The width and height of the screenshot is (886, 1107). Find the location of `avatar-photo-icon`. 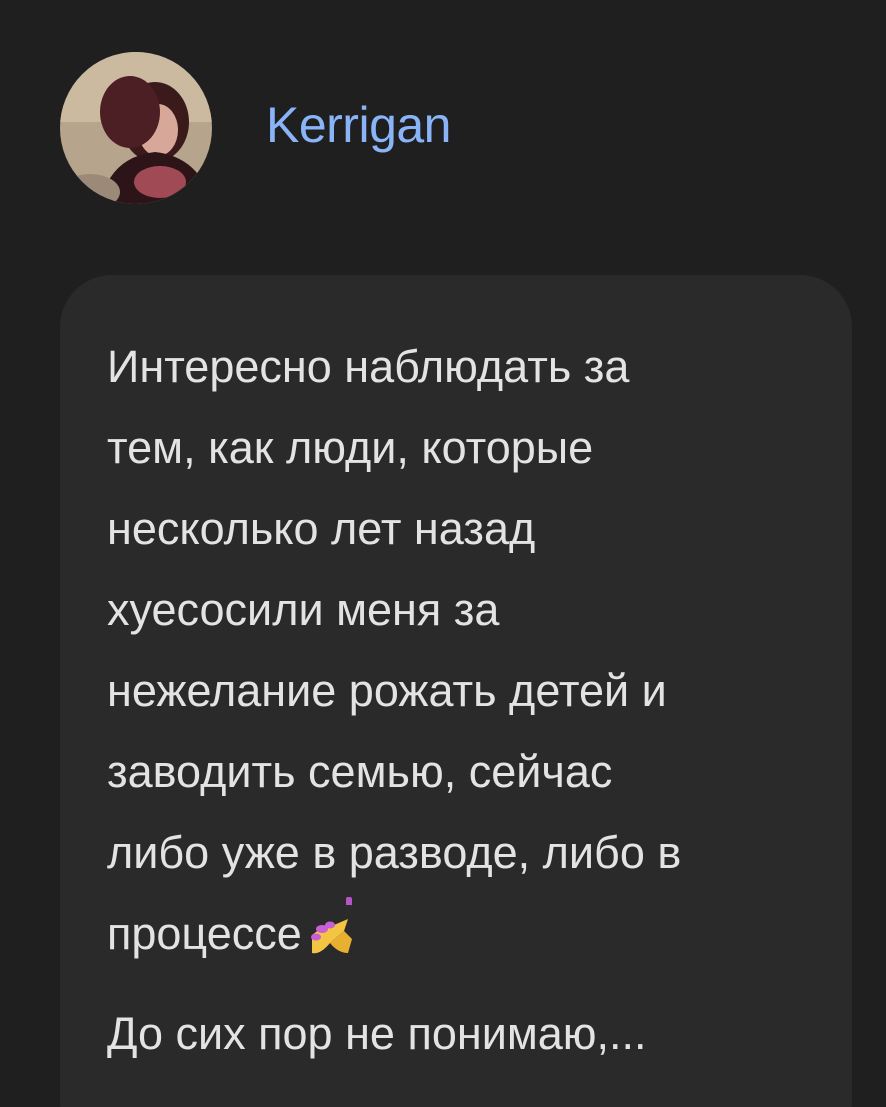

avatar-photo-icon is located at coordinates (136, 128).